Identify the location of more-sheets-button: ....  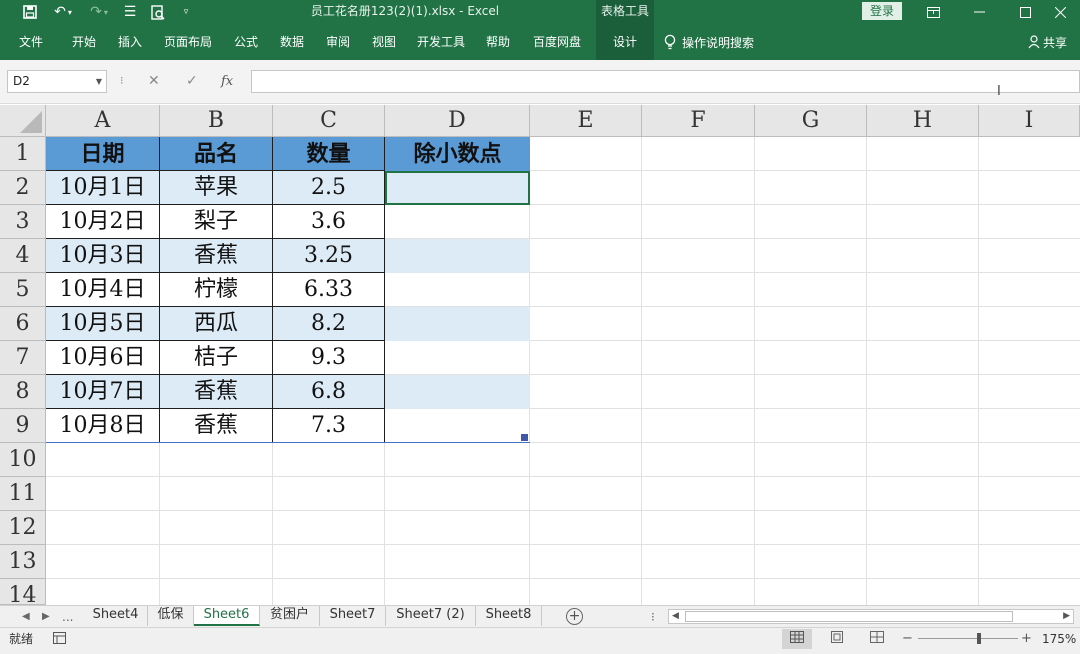
(67, 617).